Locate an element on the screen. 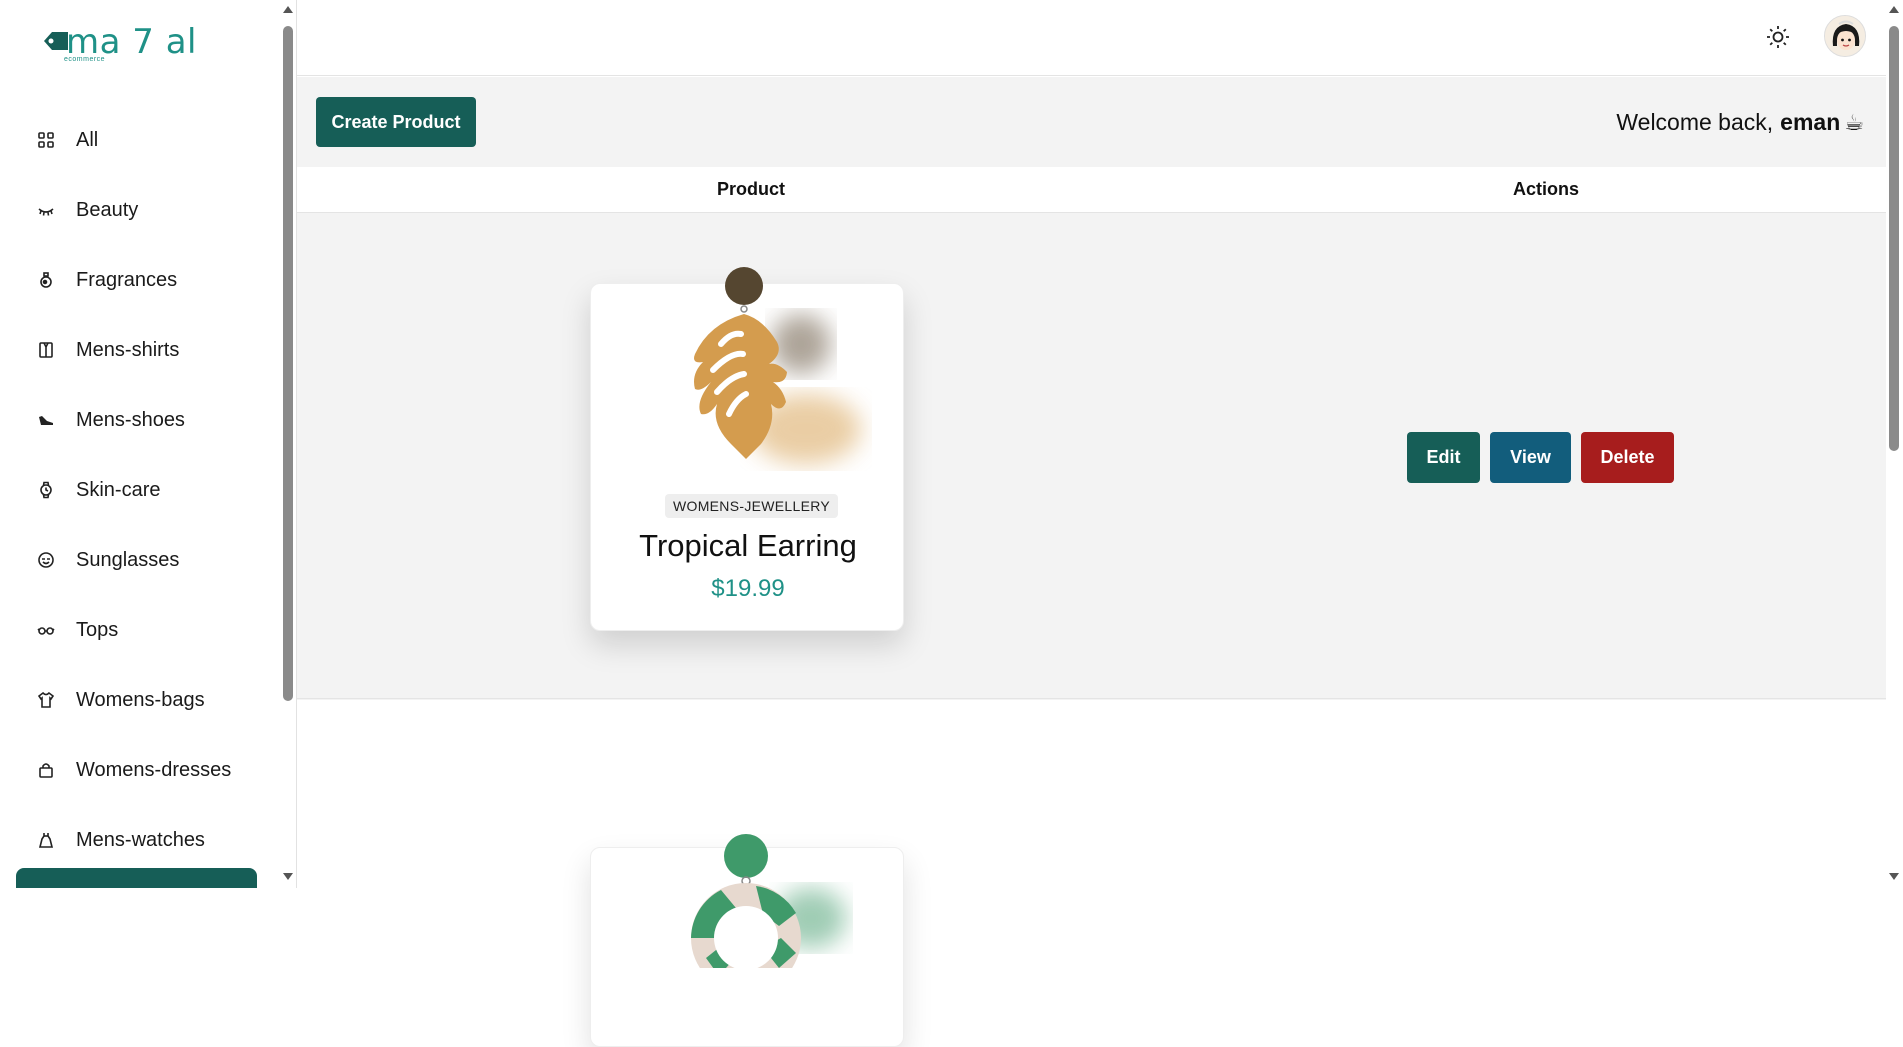  sidebar-item-label: Mens-shirts is located at coordinates (128, 349).